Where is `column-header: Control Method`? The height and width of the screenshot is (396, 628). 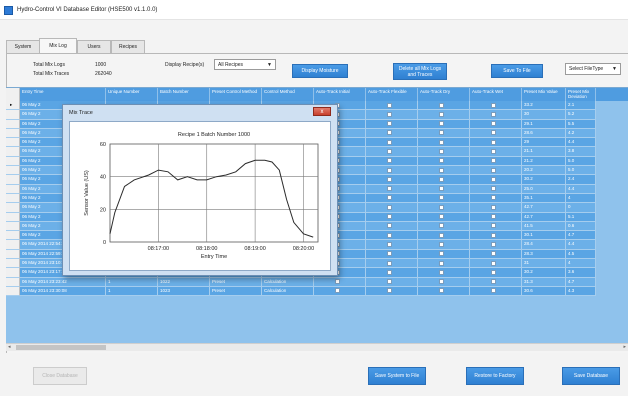
column-header: Control Method is located at coordinates (288, 94).